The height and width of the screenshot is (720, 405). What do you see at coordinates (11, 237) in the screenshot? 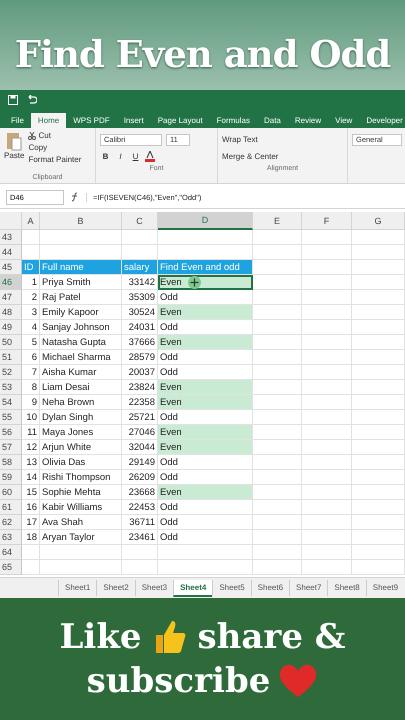
I see `row-number: 43` at bounding box center [11, 237].